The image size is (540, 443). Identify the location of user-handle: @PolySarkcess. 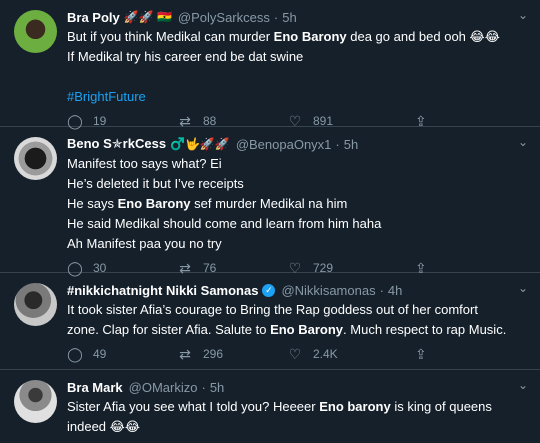
(224, 17).